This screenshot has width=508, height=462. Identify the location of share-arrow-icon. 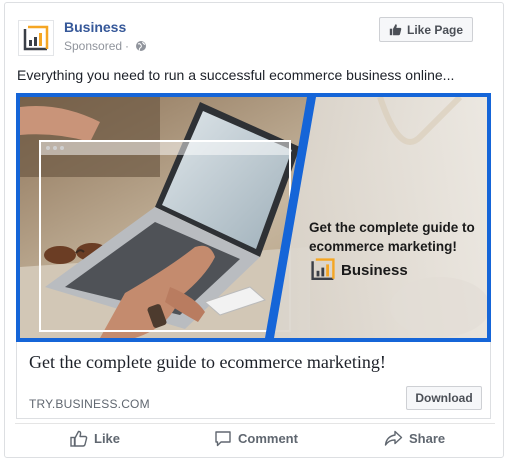
(393, 438).